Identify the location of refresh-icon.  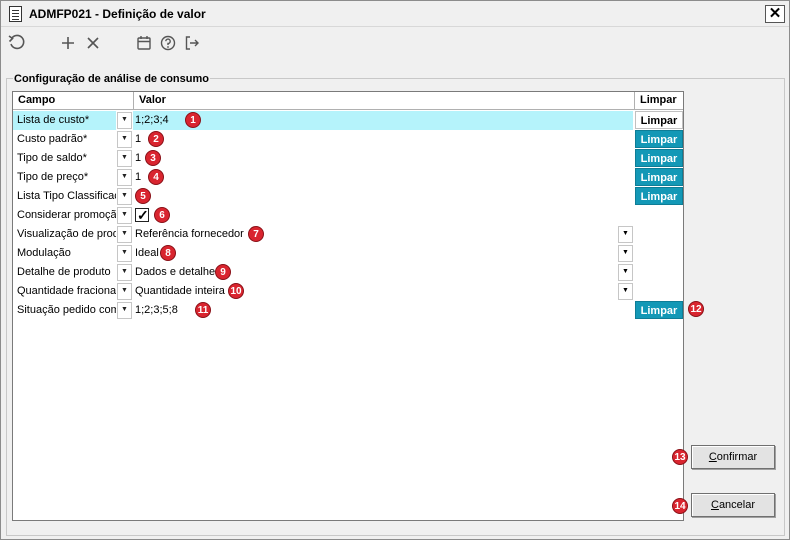
(17, 44).